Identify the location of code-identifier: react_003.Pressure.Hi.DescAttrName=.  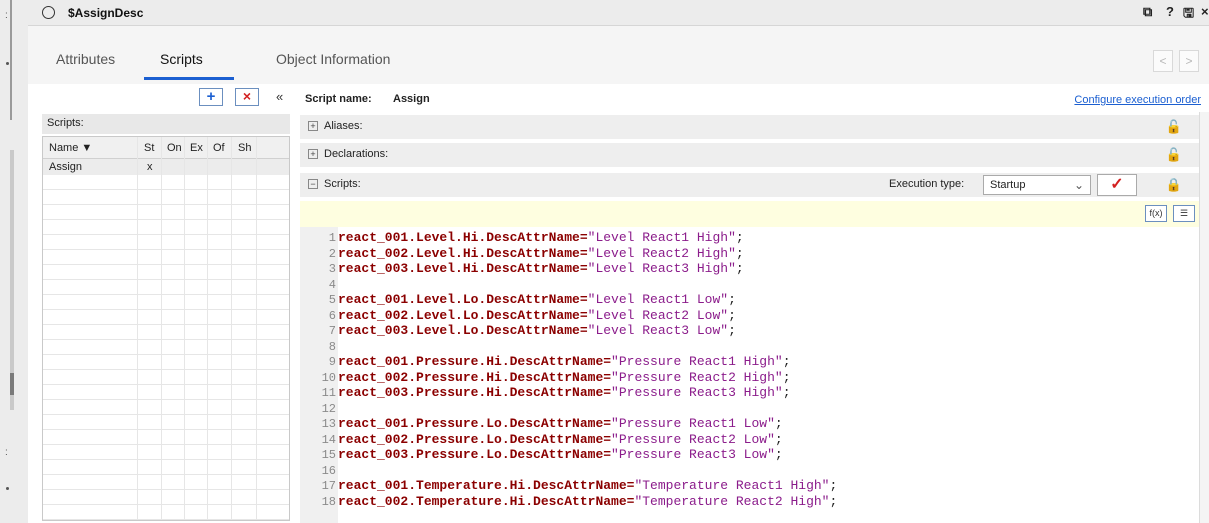
(475, 392).